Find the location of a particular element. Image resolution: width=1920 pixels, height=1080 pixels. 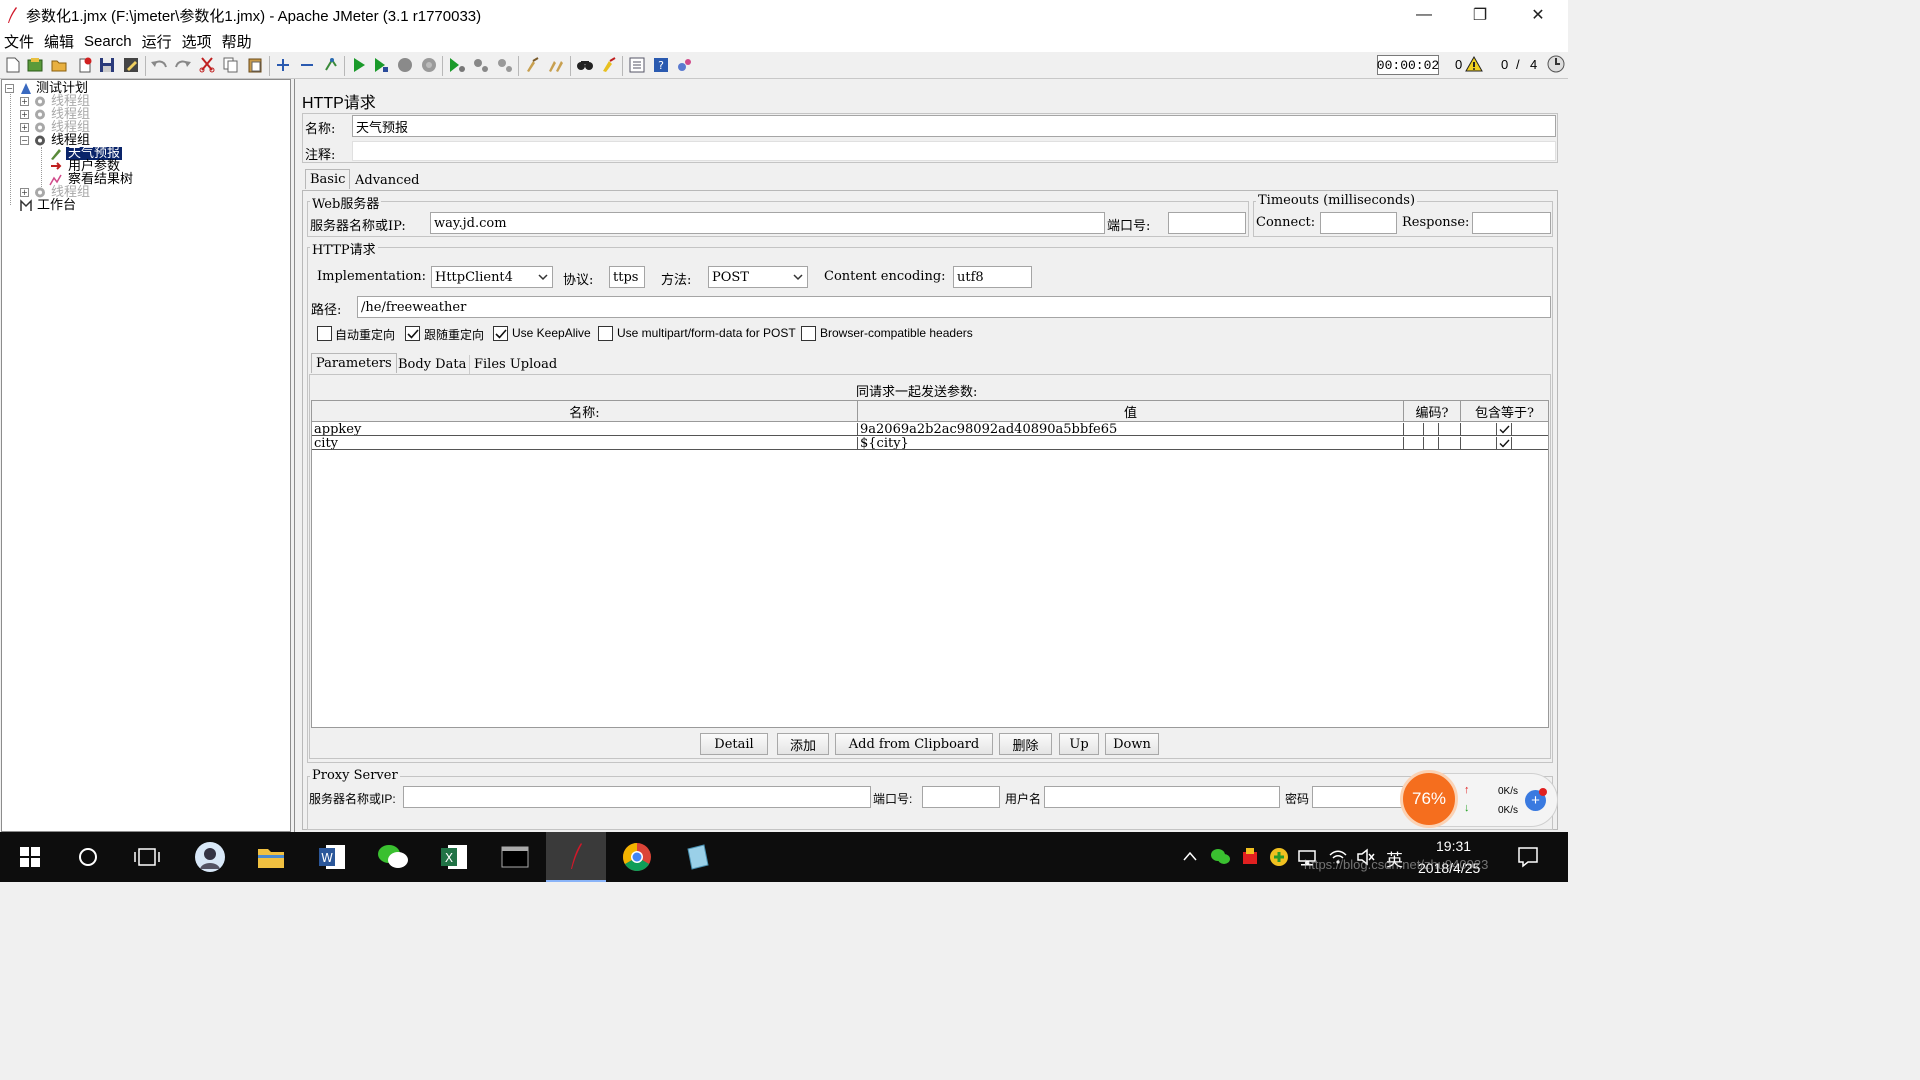

tab-body-data: Body Data is located at coordinates (432, 364).